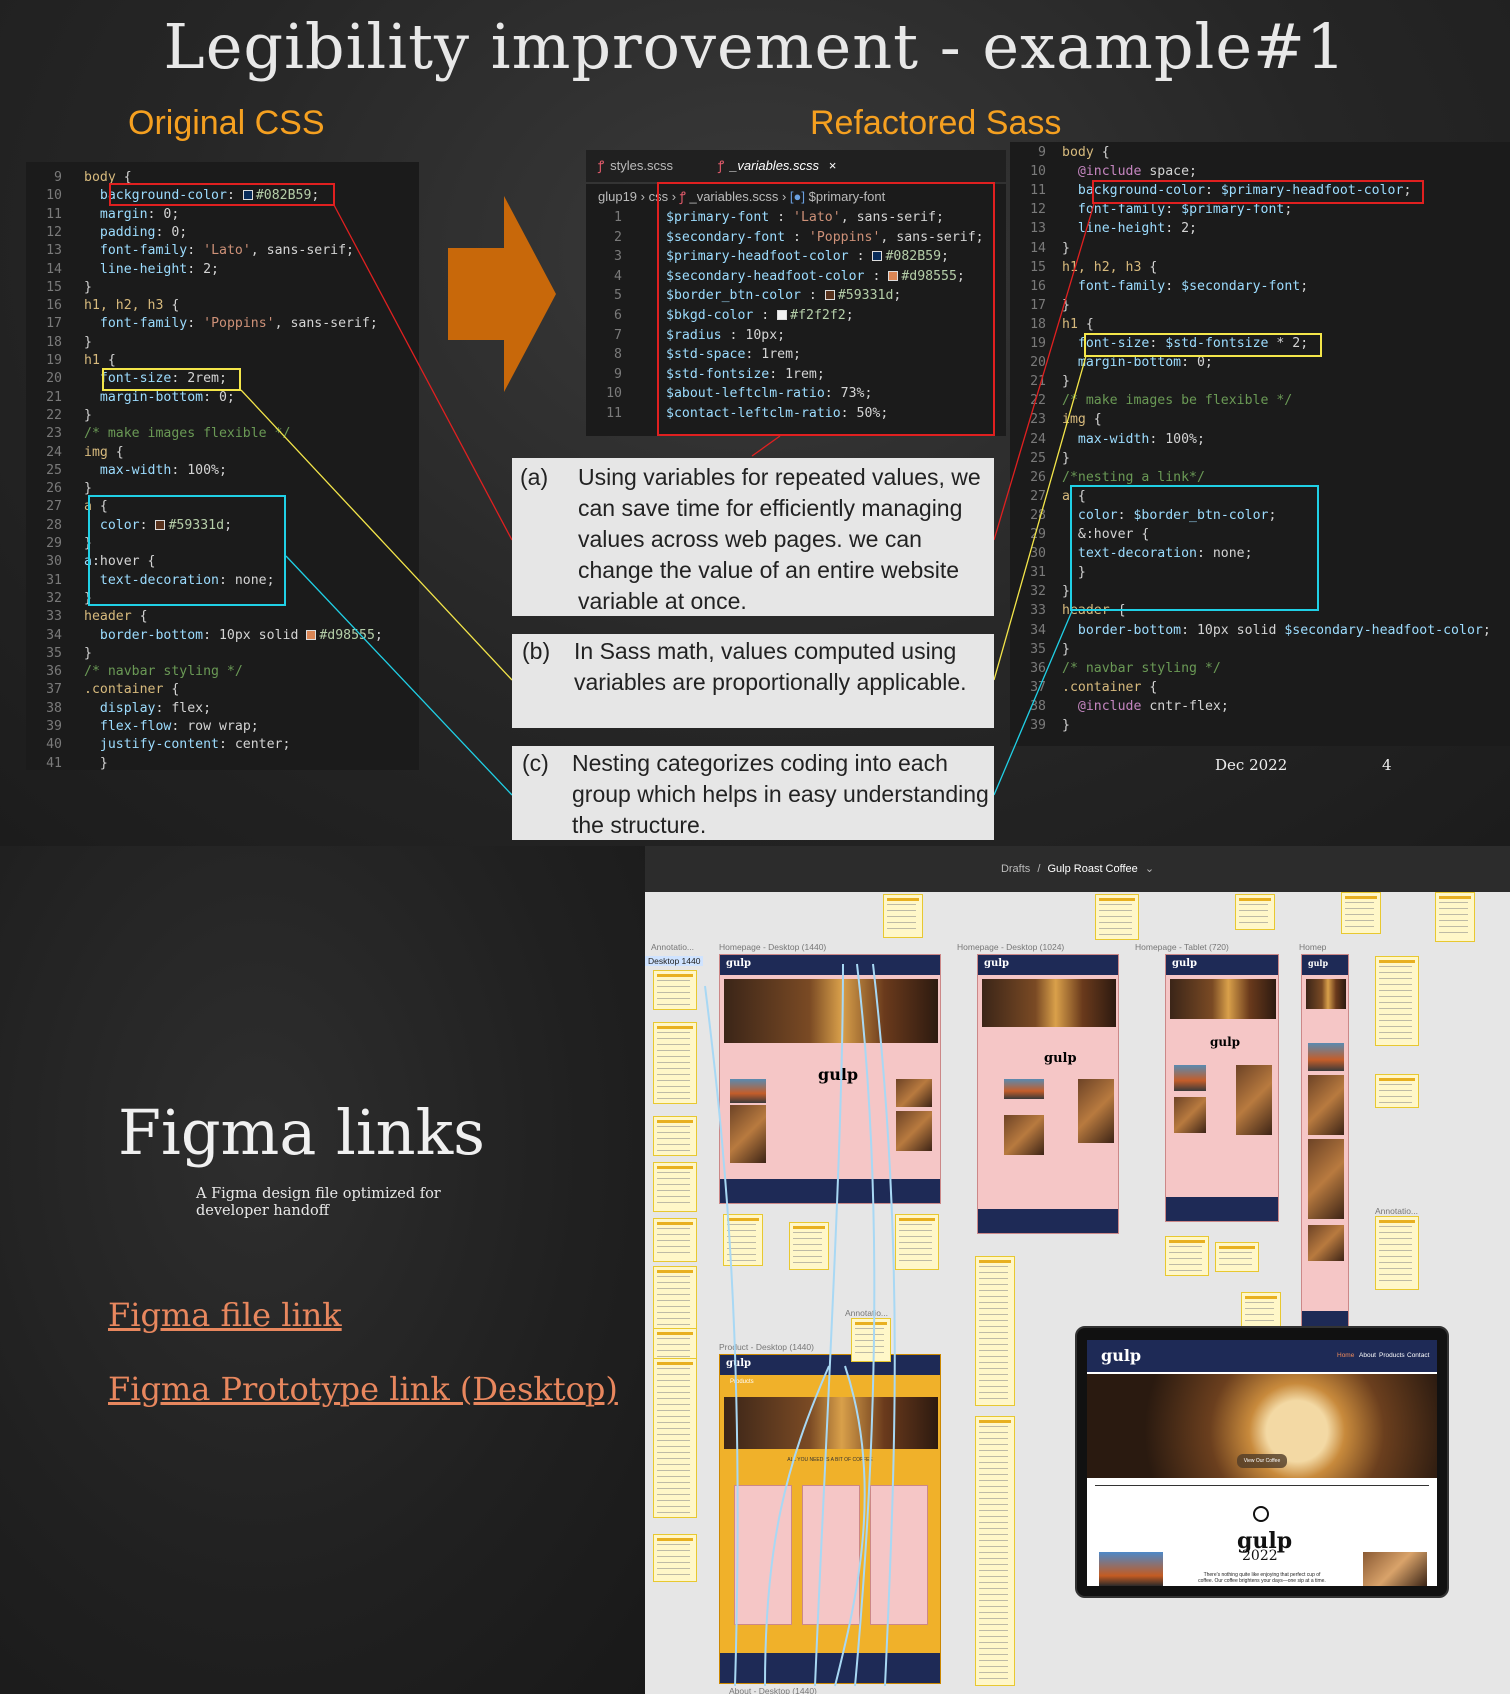 The height and width of the screenshot is (1694, 1510). I want to click on line-number: 22, so click(54, 415).